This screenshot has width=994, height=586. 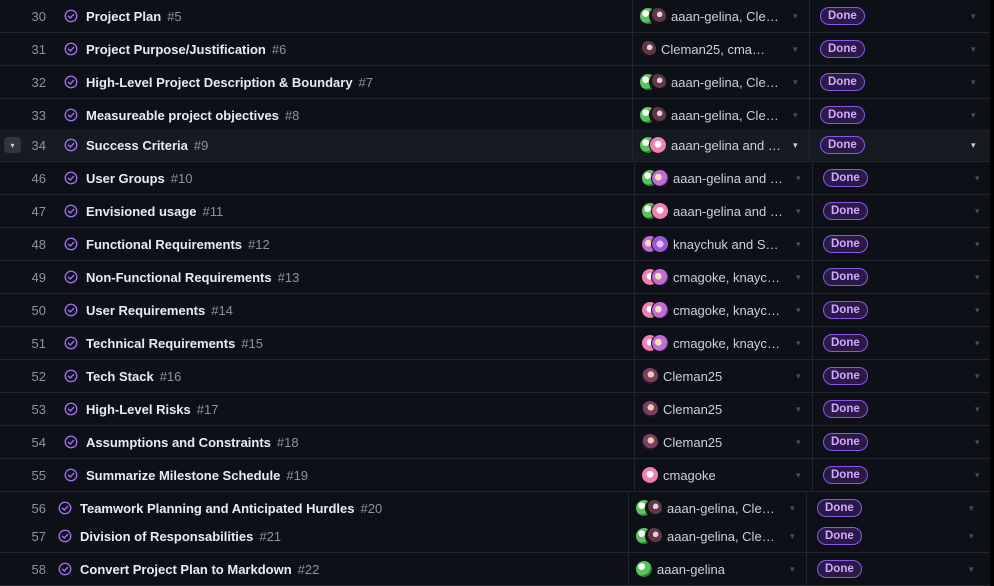 What do you see at coordinates (175, 49) in the screenshot?
I see `issue-title-cell: Project Purpose/Justification #6` at bounding box center [175, 49].